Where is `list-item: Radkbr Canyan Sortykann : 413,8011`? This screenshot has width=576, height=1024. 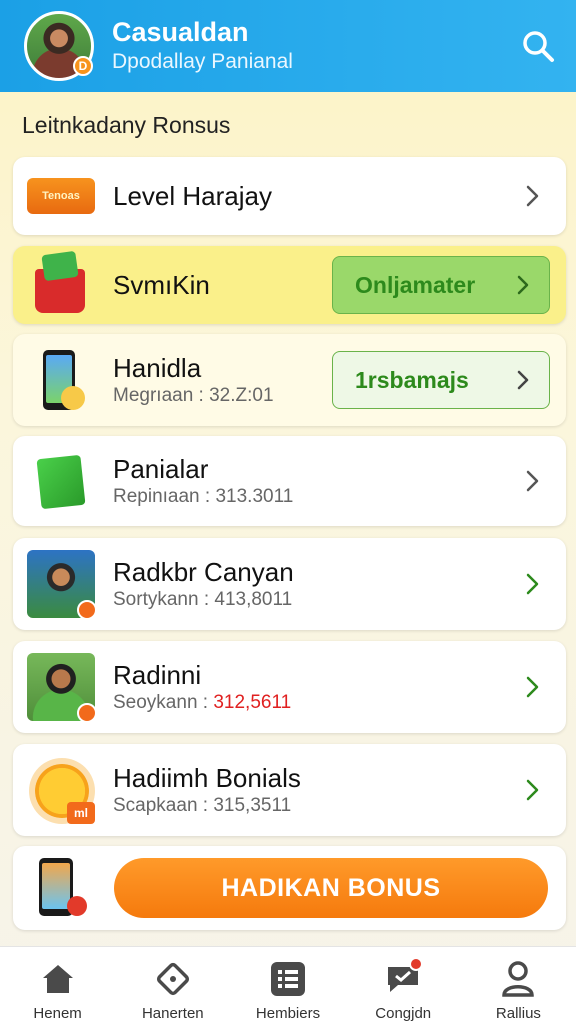
list-item: Radkbr Canyan Sortykann : 413,8011 is located at coordinates (289, 584).